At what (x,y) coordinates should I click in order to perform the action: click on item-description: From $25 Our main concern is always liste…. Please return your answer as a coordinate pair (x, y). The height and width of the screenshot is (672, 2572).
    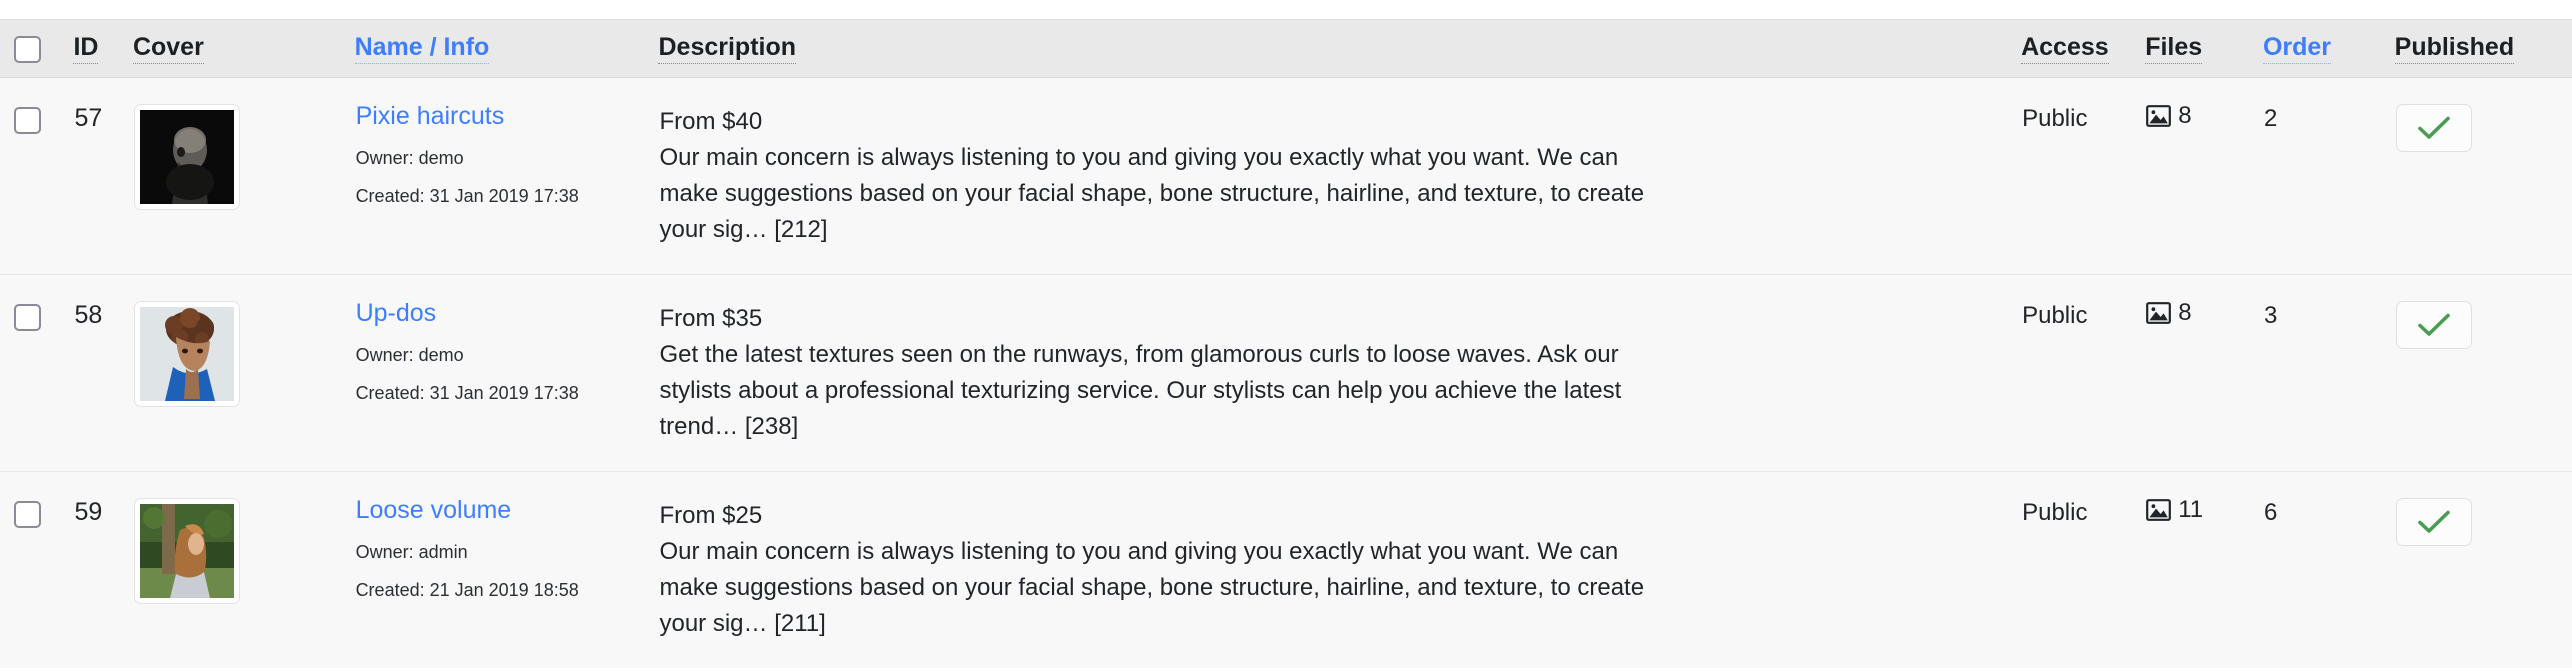
    Looking at the image, I should click on (1164, 570).